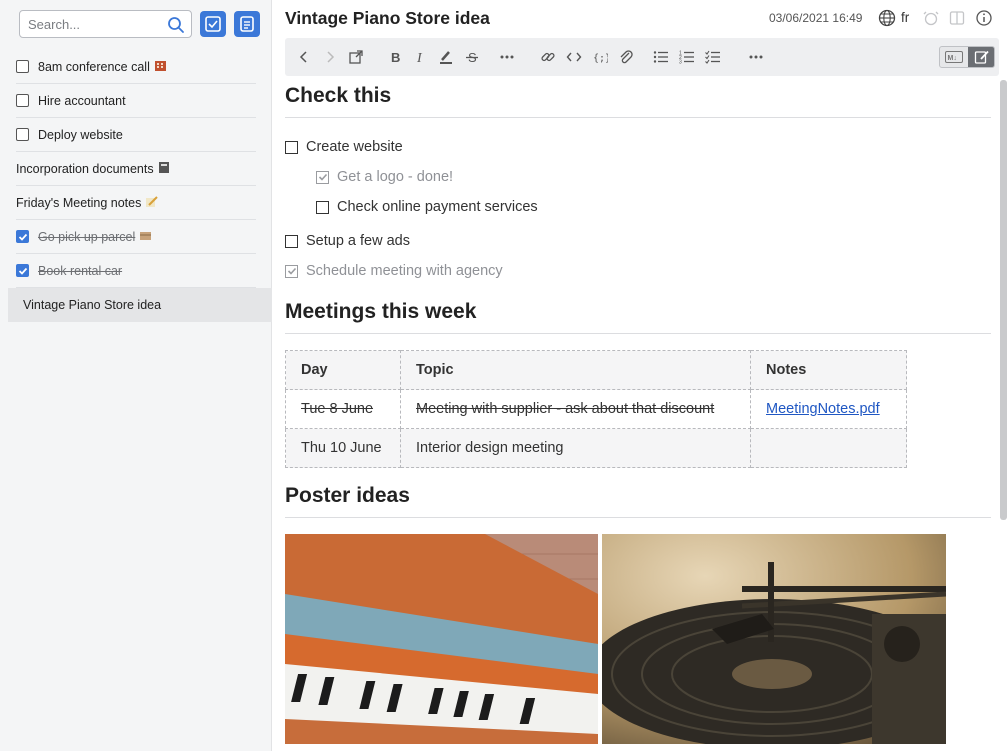  I want to click on note-list-item: Friday's Meeting notes, so click(136, 203).